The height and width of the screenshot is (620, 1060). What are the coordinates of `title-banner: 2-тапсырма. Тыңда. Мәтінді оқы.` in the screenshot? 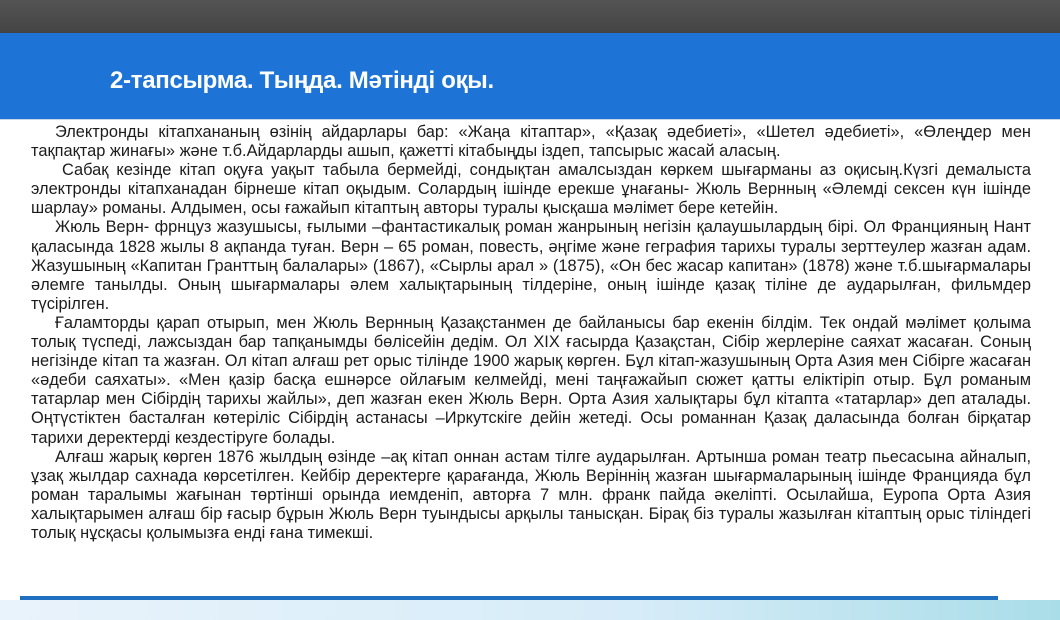 It's located at (530, 76).